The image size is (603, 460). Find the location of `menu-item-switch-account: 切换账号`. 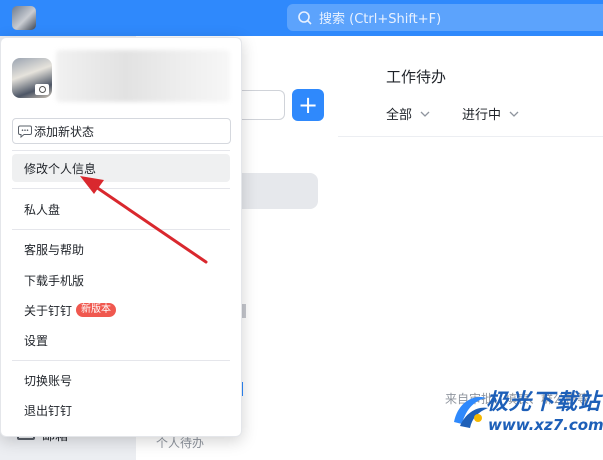

menu-item-switch-account: 切换账号 is located at coordinates (121, 380).